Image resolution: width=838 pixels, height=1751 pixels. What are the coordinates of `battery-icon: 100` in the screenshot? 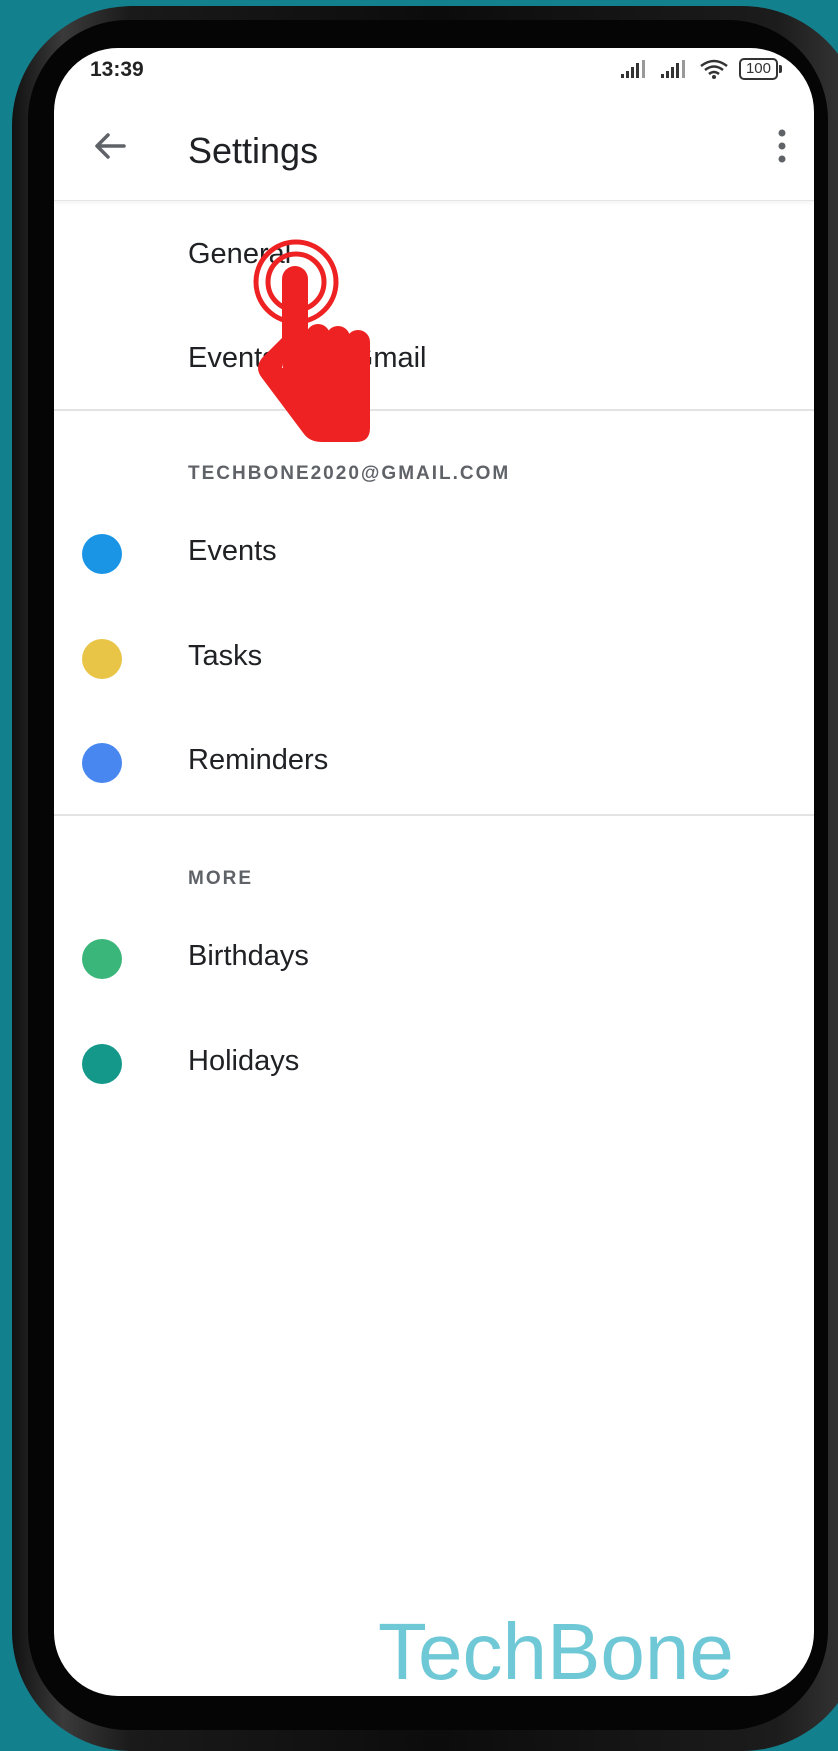 It's located at (760, 69).